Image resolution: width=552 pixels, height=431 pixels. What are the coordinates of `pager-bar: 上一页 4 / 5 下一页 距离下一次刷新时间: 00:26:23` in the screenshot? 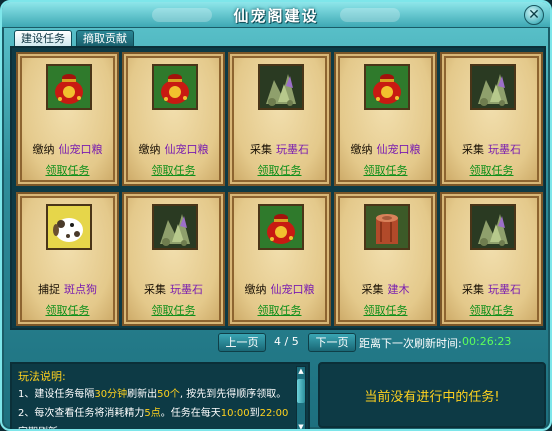 It's located at (276, 344).